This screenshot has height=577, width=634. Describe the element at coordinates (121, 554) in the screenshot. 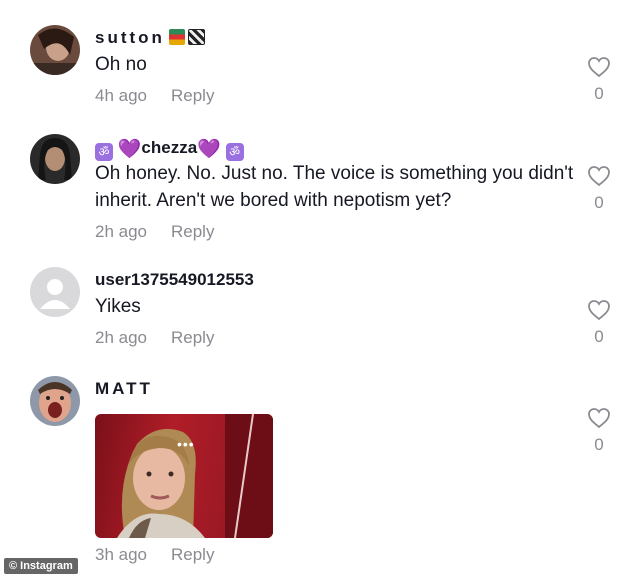

I see `timestamp: 3h ago` at that location.